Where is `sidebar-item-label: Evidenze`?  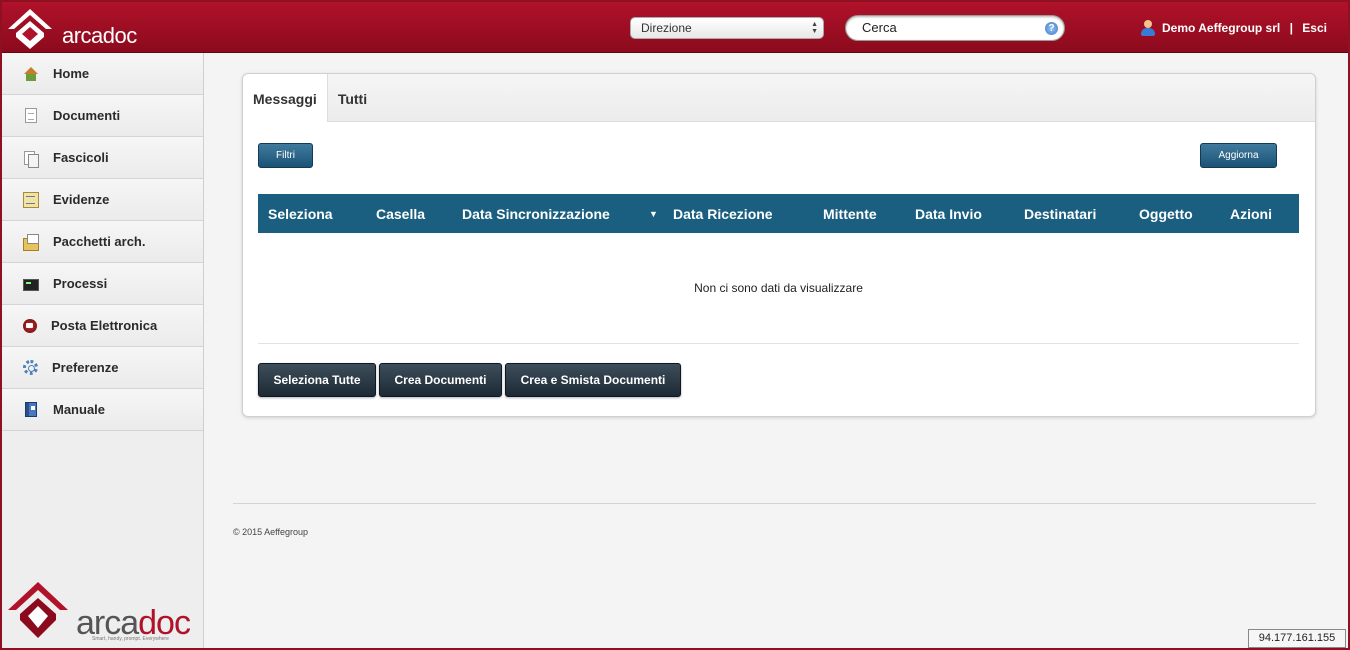
sidebar-item-label: Evidenze is located at coordinates (81, 199).